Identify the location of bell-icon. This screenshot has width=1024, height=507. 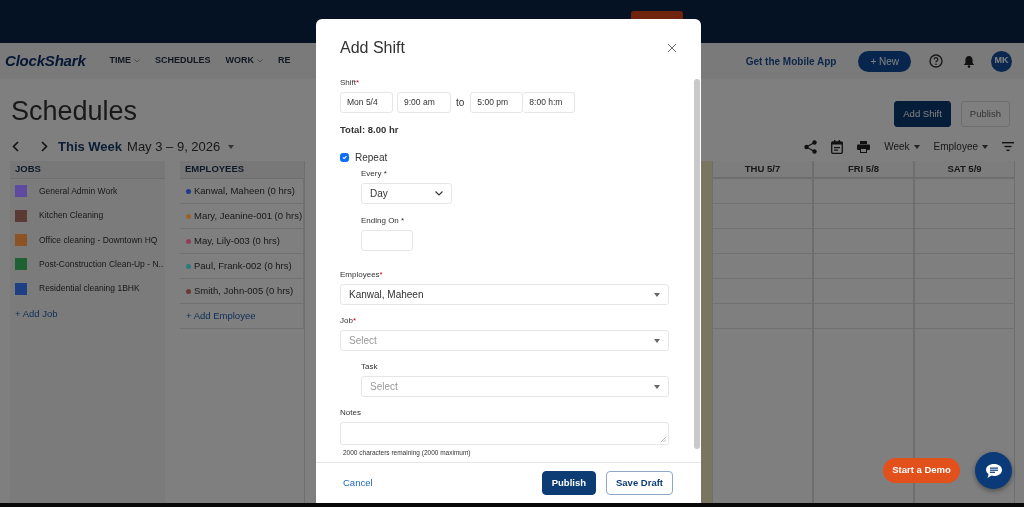
(969, 61).